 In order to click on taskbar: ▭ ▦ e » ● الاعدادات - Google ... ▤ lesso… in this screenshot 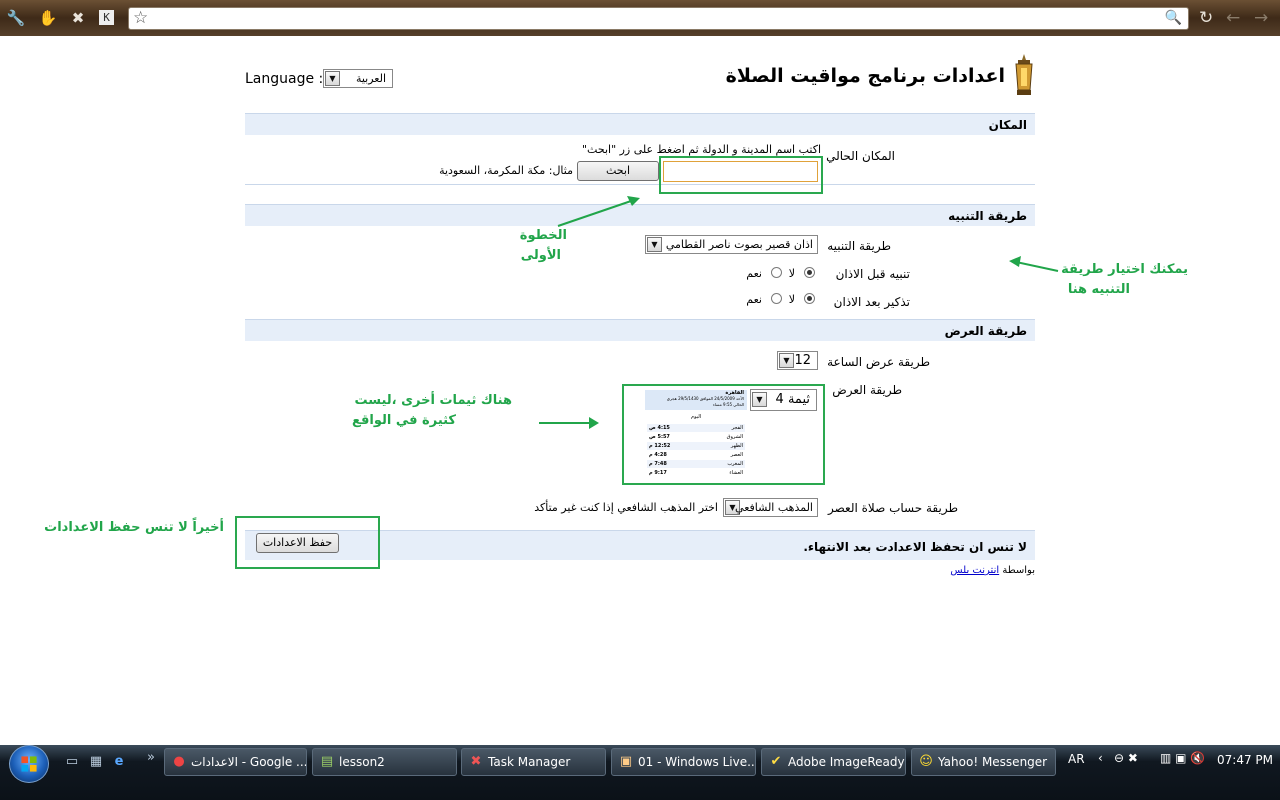, I will do `click(640, 772)`.